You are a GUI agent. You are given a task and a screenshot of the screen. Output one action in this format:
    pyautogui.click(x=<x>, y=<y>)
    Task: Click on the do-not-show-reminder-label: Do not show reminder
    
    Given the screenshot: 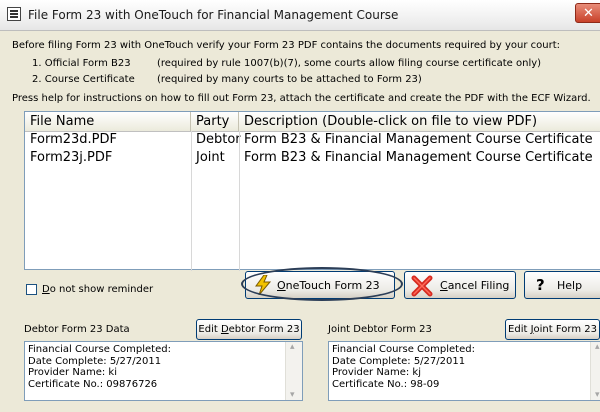 What is the action you would take?
    pyautogui.click(x=97, y=289)
    